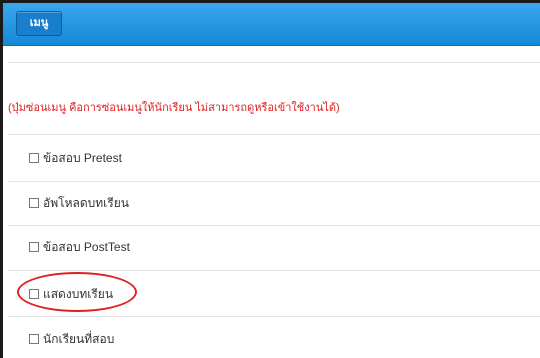  I want to click on menu-option-posttest: ข้อสอบ PostTest, so click(79, 247).